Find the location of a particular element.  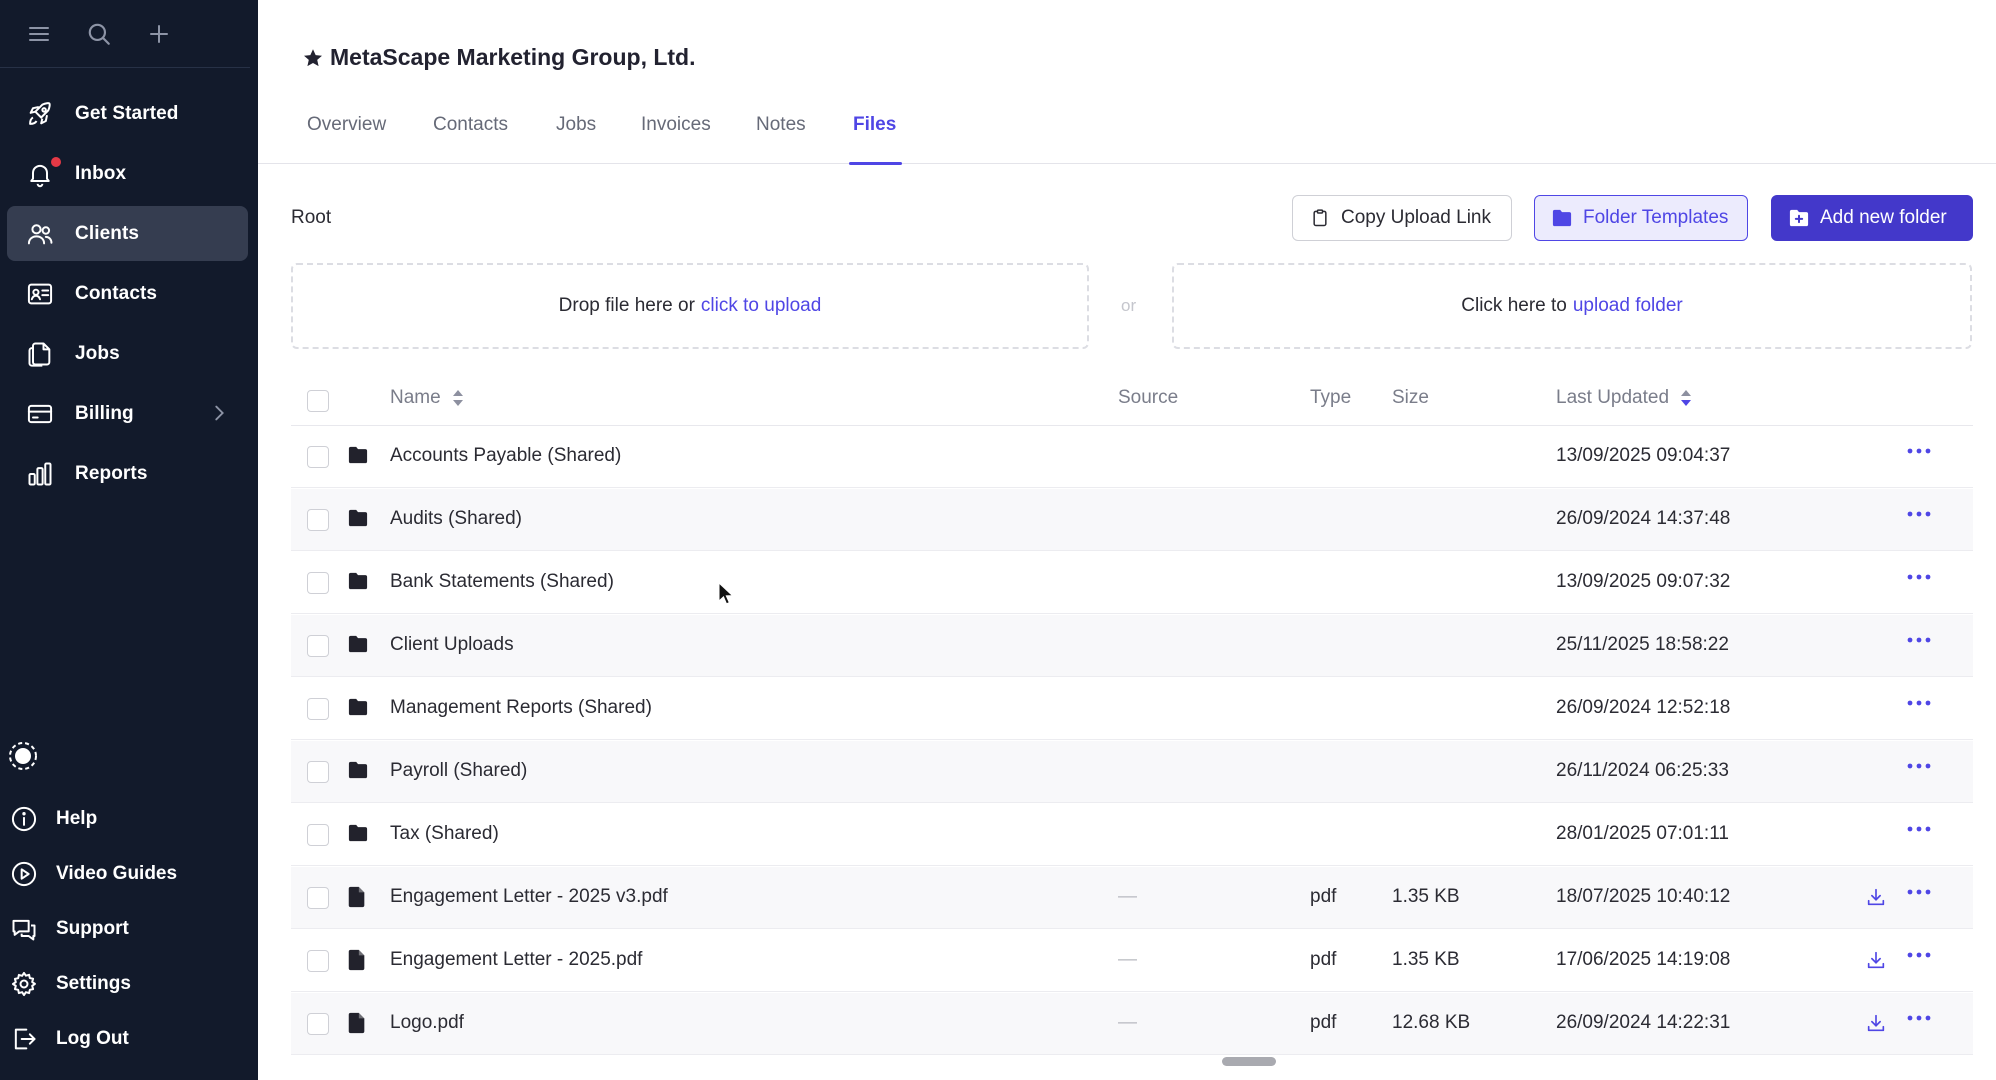

copy-upload-link-button: Copy Upload Link is located at coordinates (1402, 218).